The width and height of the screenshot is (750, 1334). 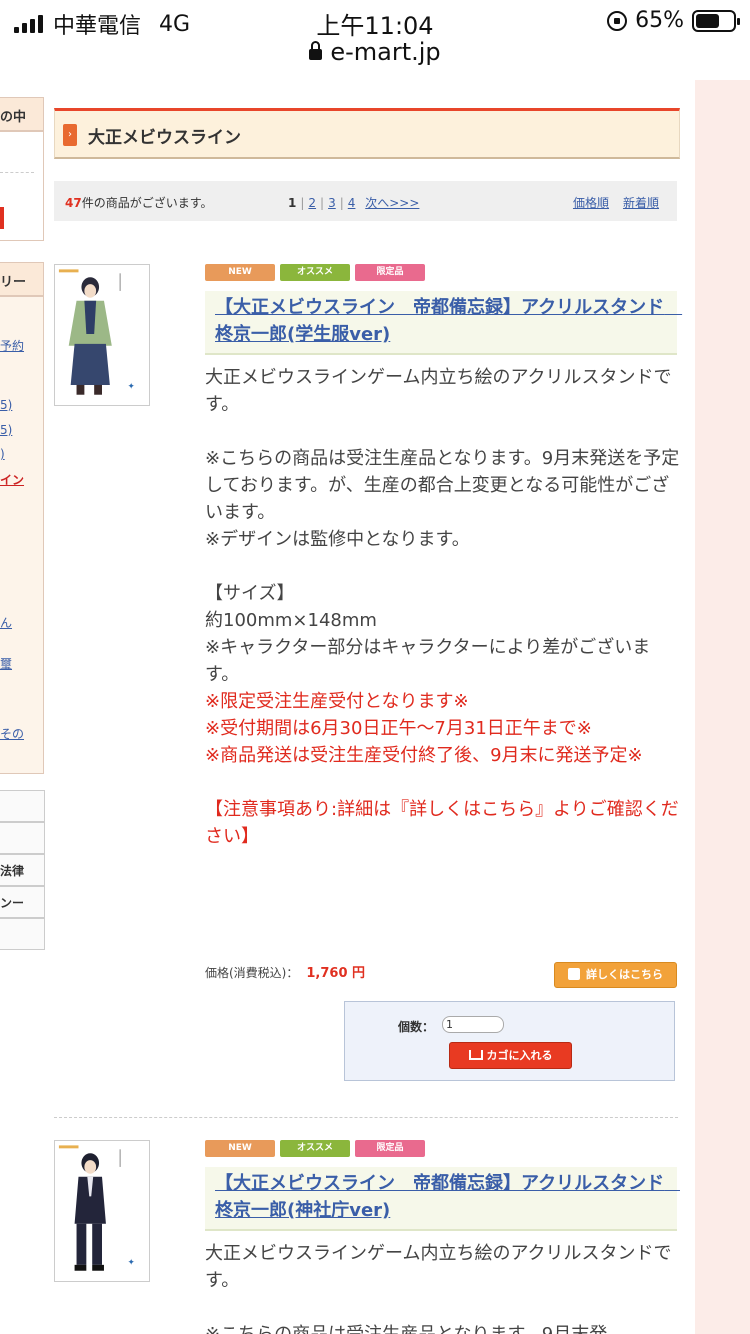 I want to click on sort-new-link: 新着順, so click(x=641, y=203).